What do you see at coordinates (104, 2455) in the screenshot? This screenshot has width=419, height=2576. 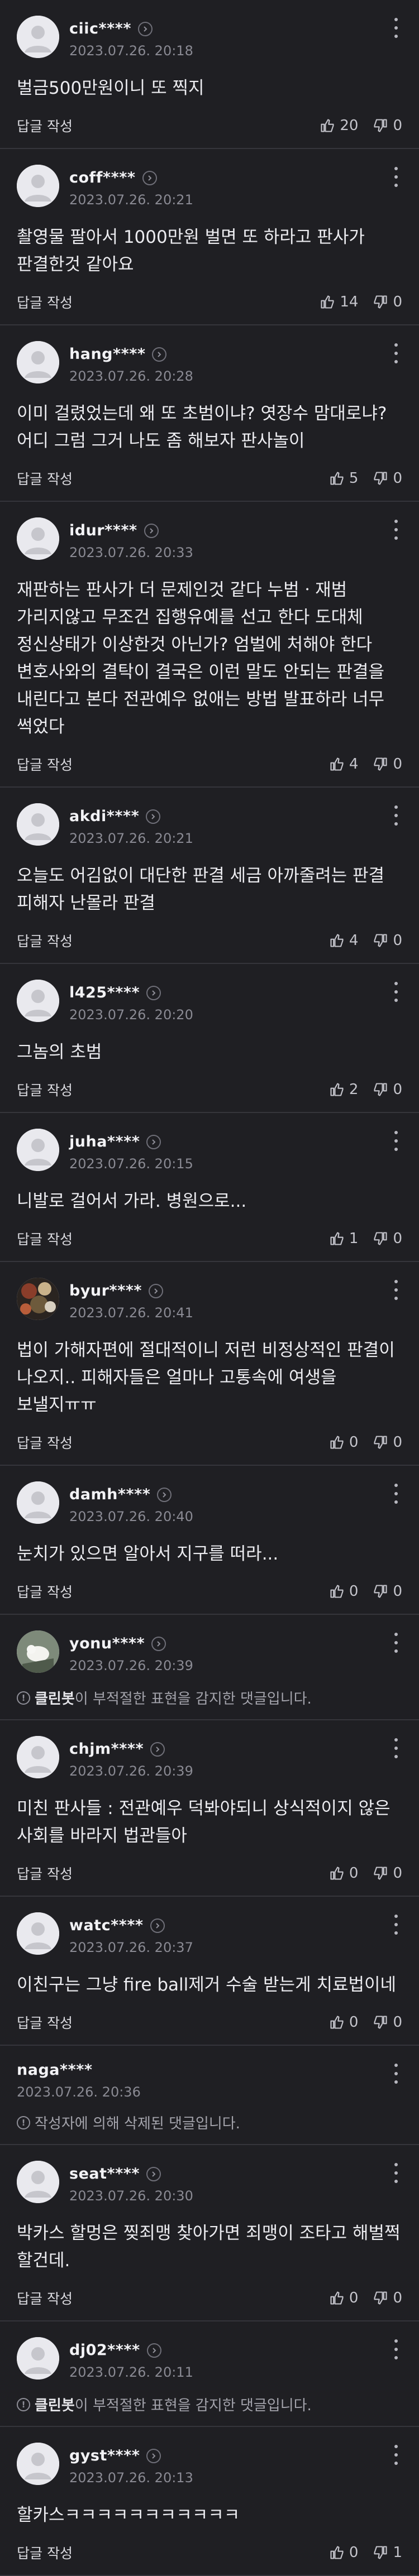 I see `username: gyst****` at bounding box center [104, 2455].